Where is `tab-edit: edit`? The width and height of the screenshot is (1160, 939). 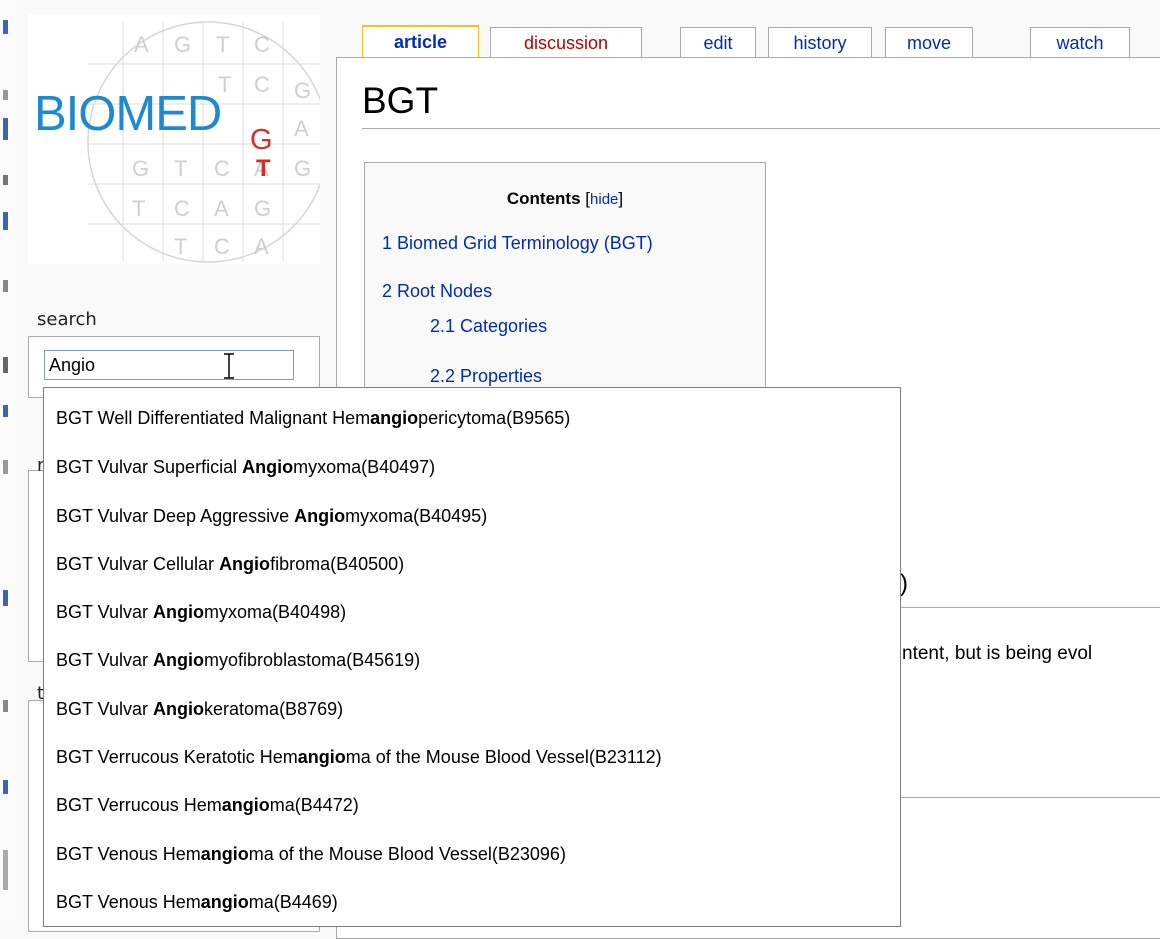
tab-edit: edit is located at coordinates (718, 42).